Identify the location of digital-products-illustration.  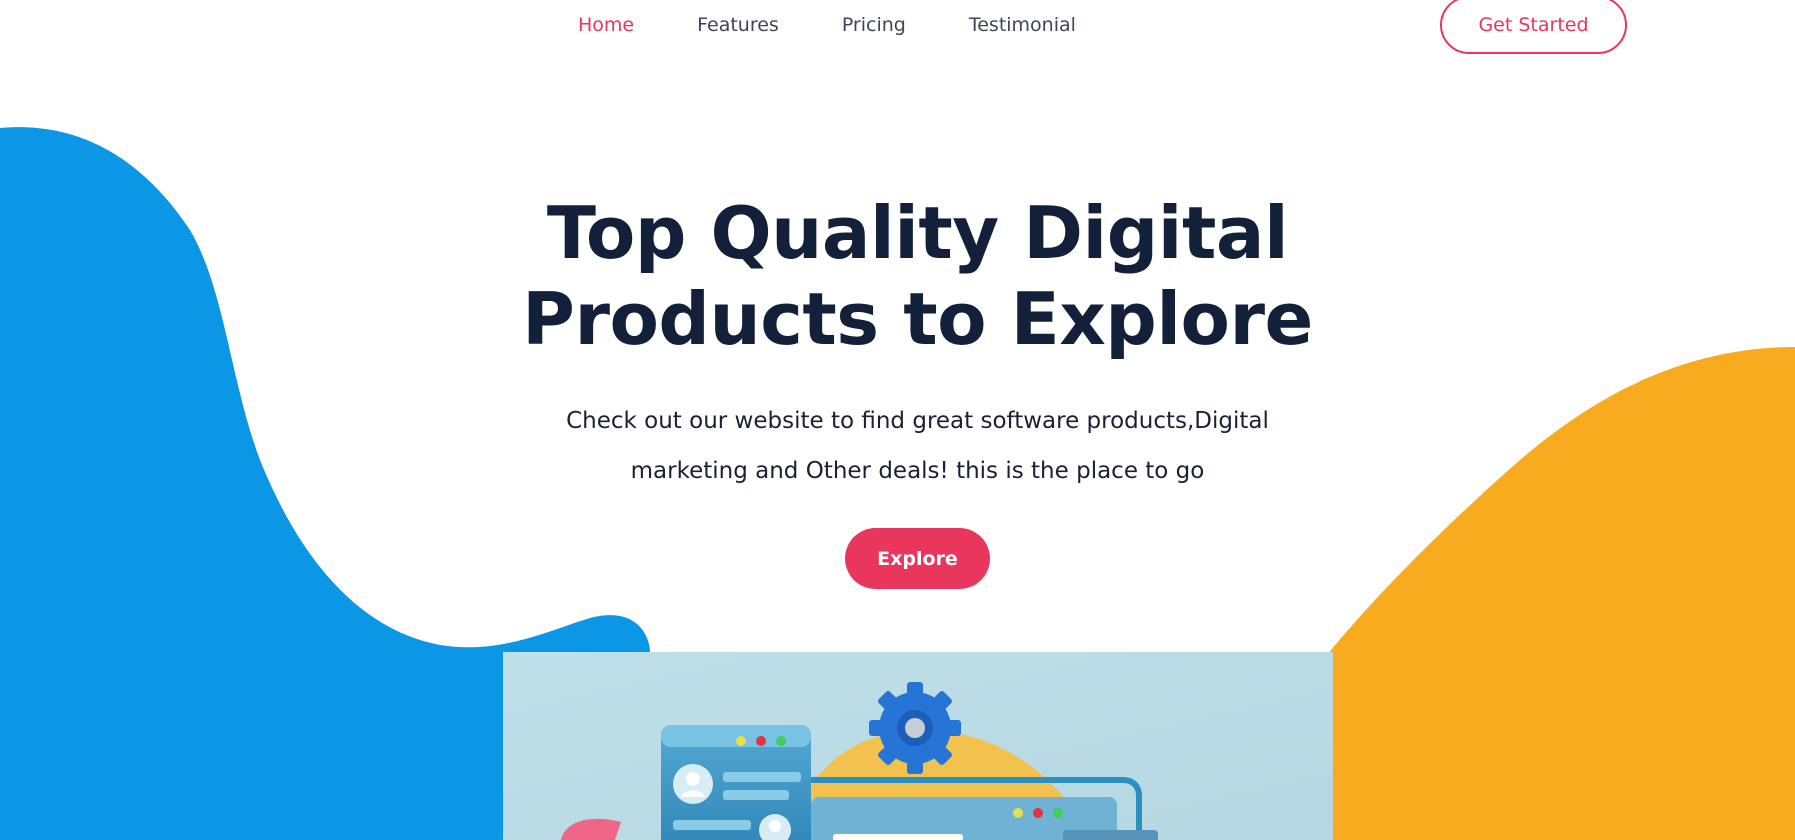
(918, 746).